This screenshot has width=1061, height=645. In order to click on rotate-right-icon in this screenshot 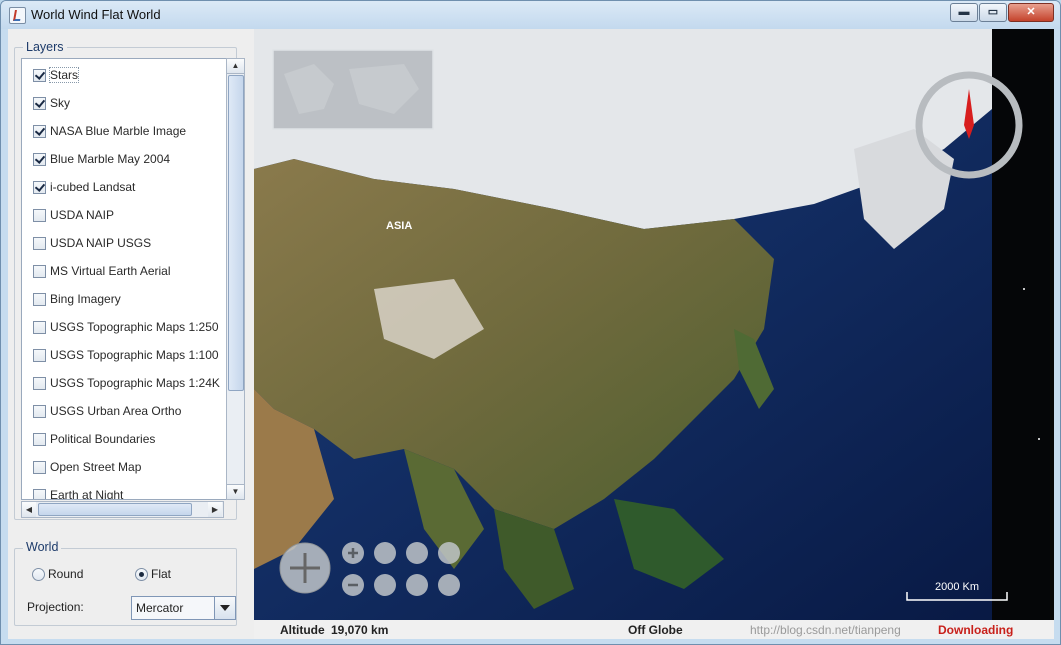, I will do `click(385, 585)`.